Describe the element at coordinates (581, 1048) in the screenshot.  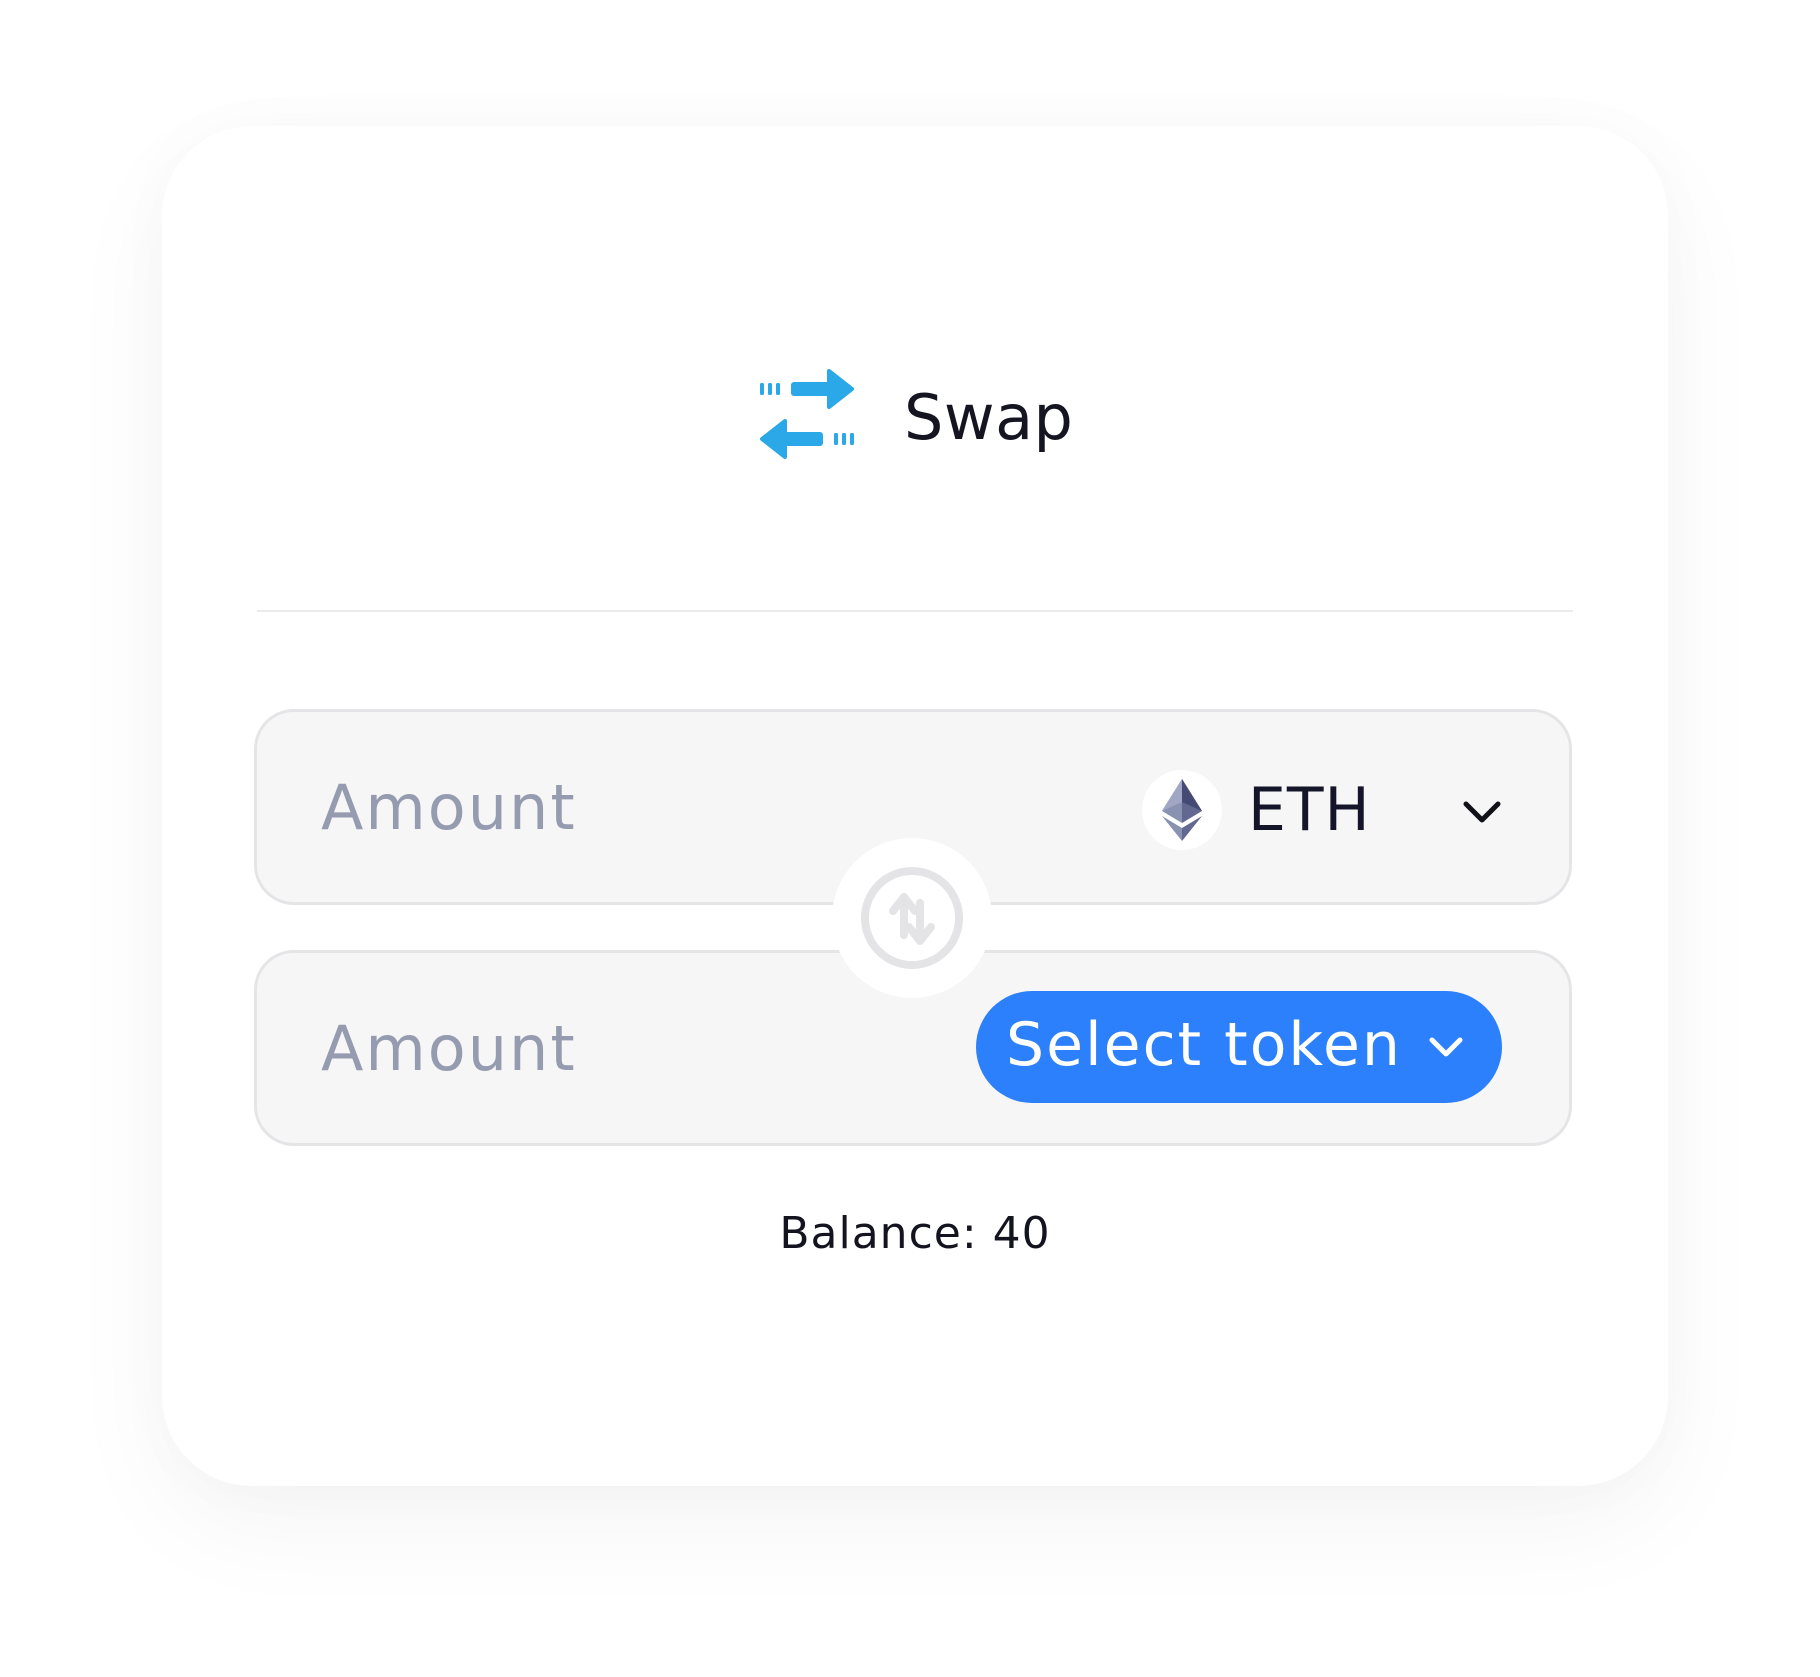
I see `to-amount-input` at that location.